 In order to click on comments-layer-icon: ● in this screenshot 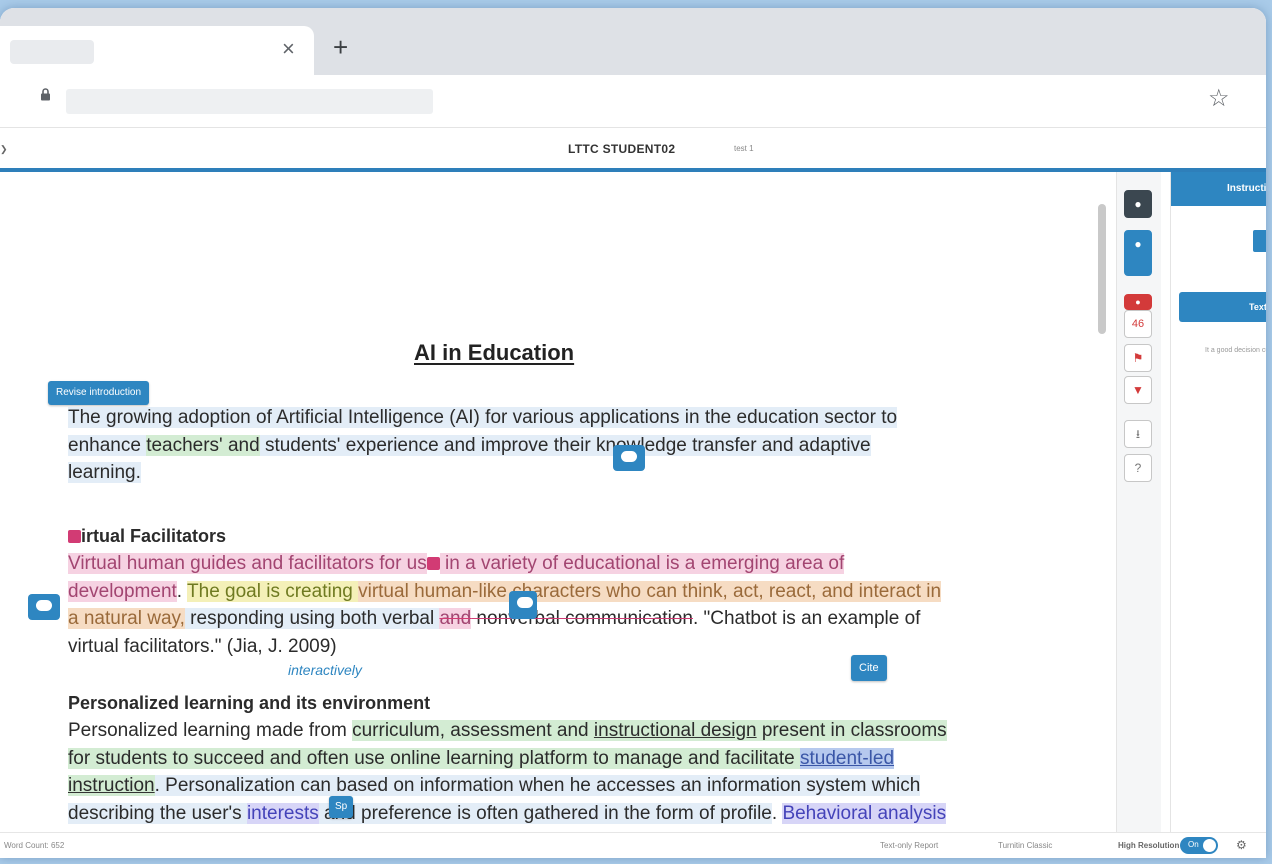, I will do `click(1138, 253)`.